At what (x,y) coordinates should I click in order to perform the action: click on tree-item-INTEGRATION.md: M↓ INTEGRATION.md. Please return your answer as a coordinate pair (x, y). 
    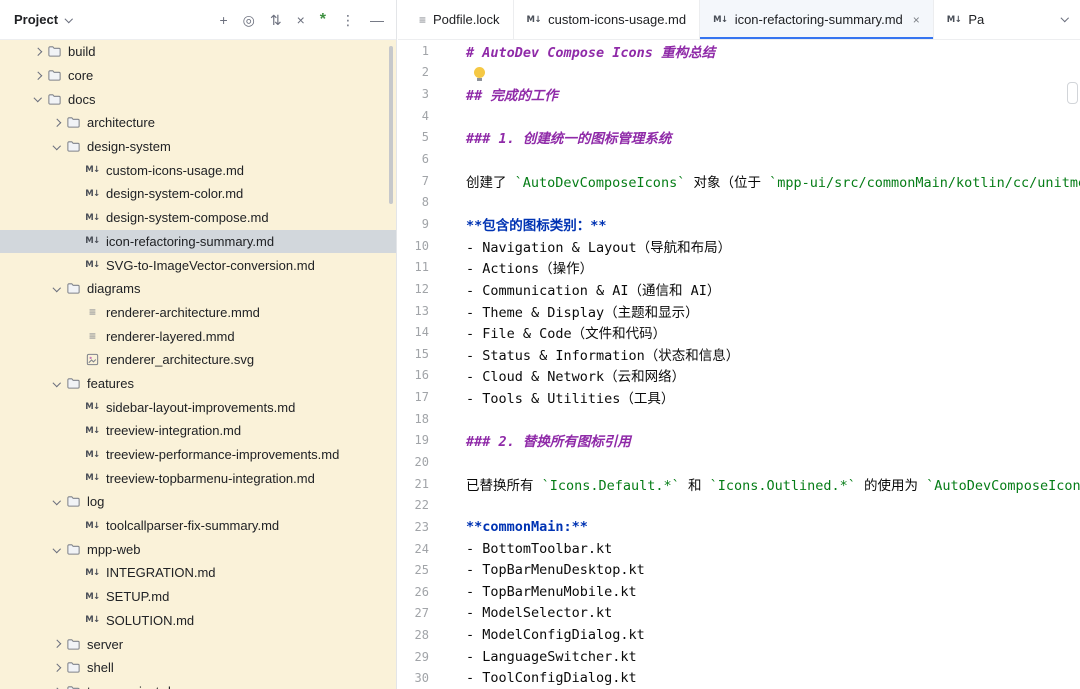
    Looking at the image, I should click on (198, 573).